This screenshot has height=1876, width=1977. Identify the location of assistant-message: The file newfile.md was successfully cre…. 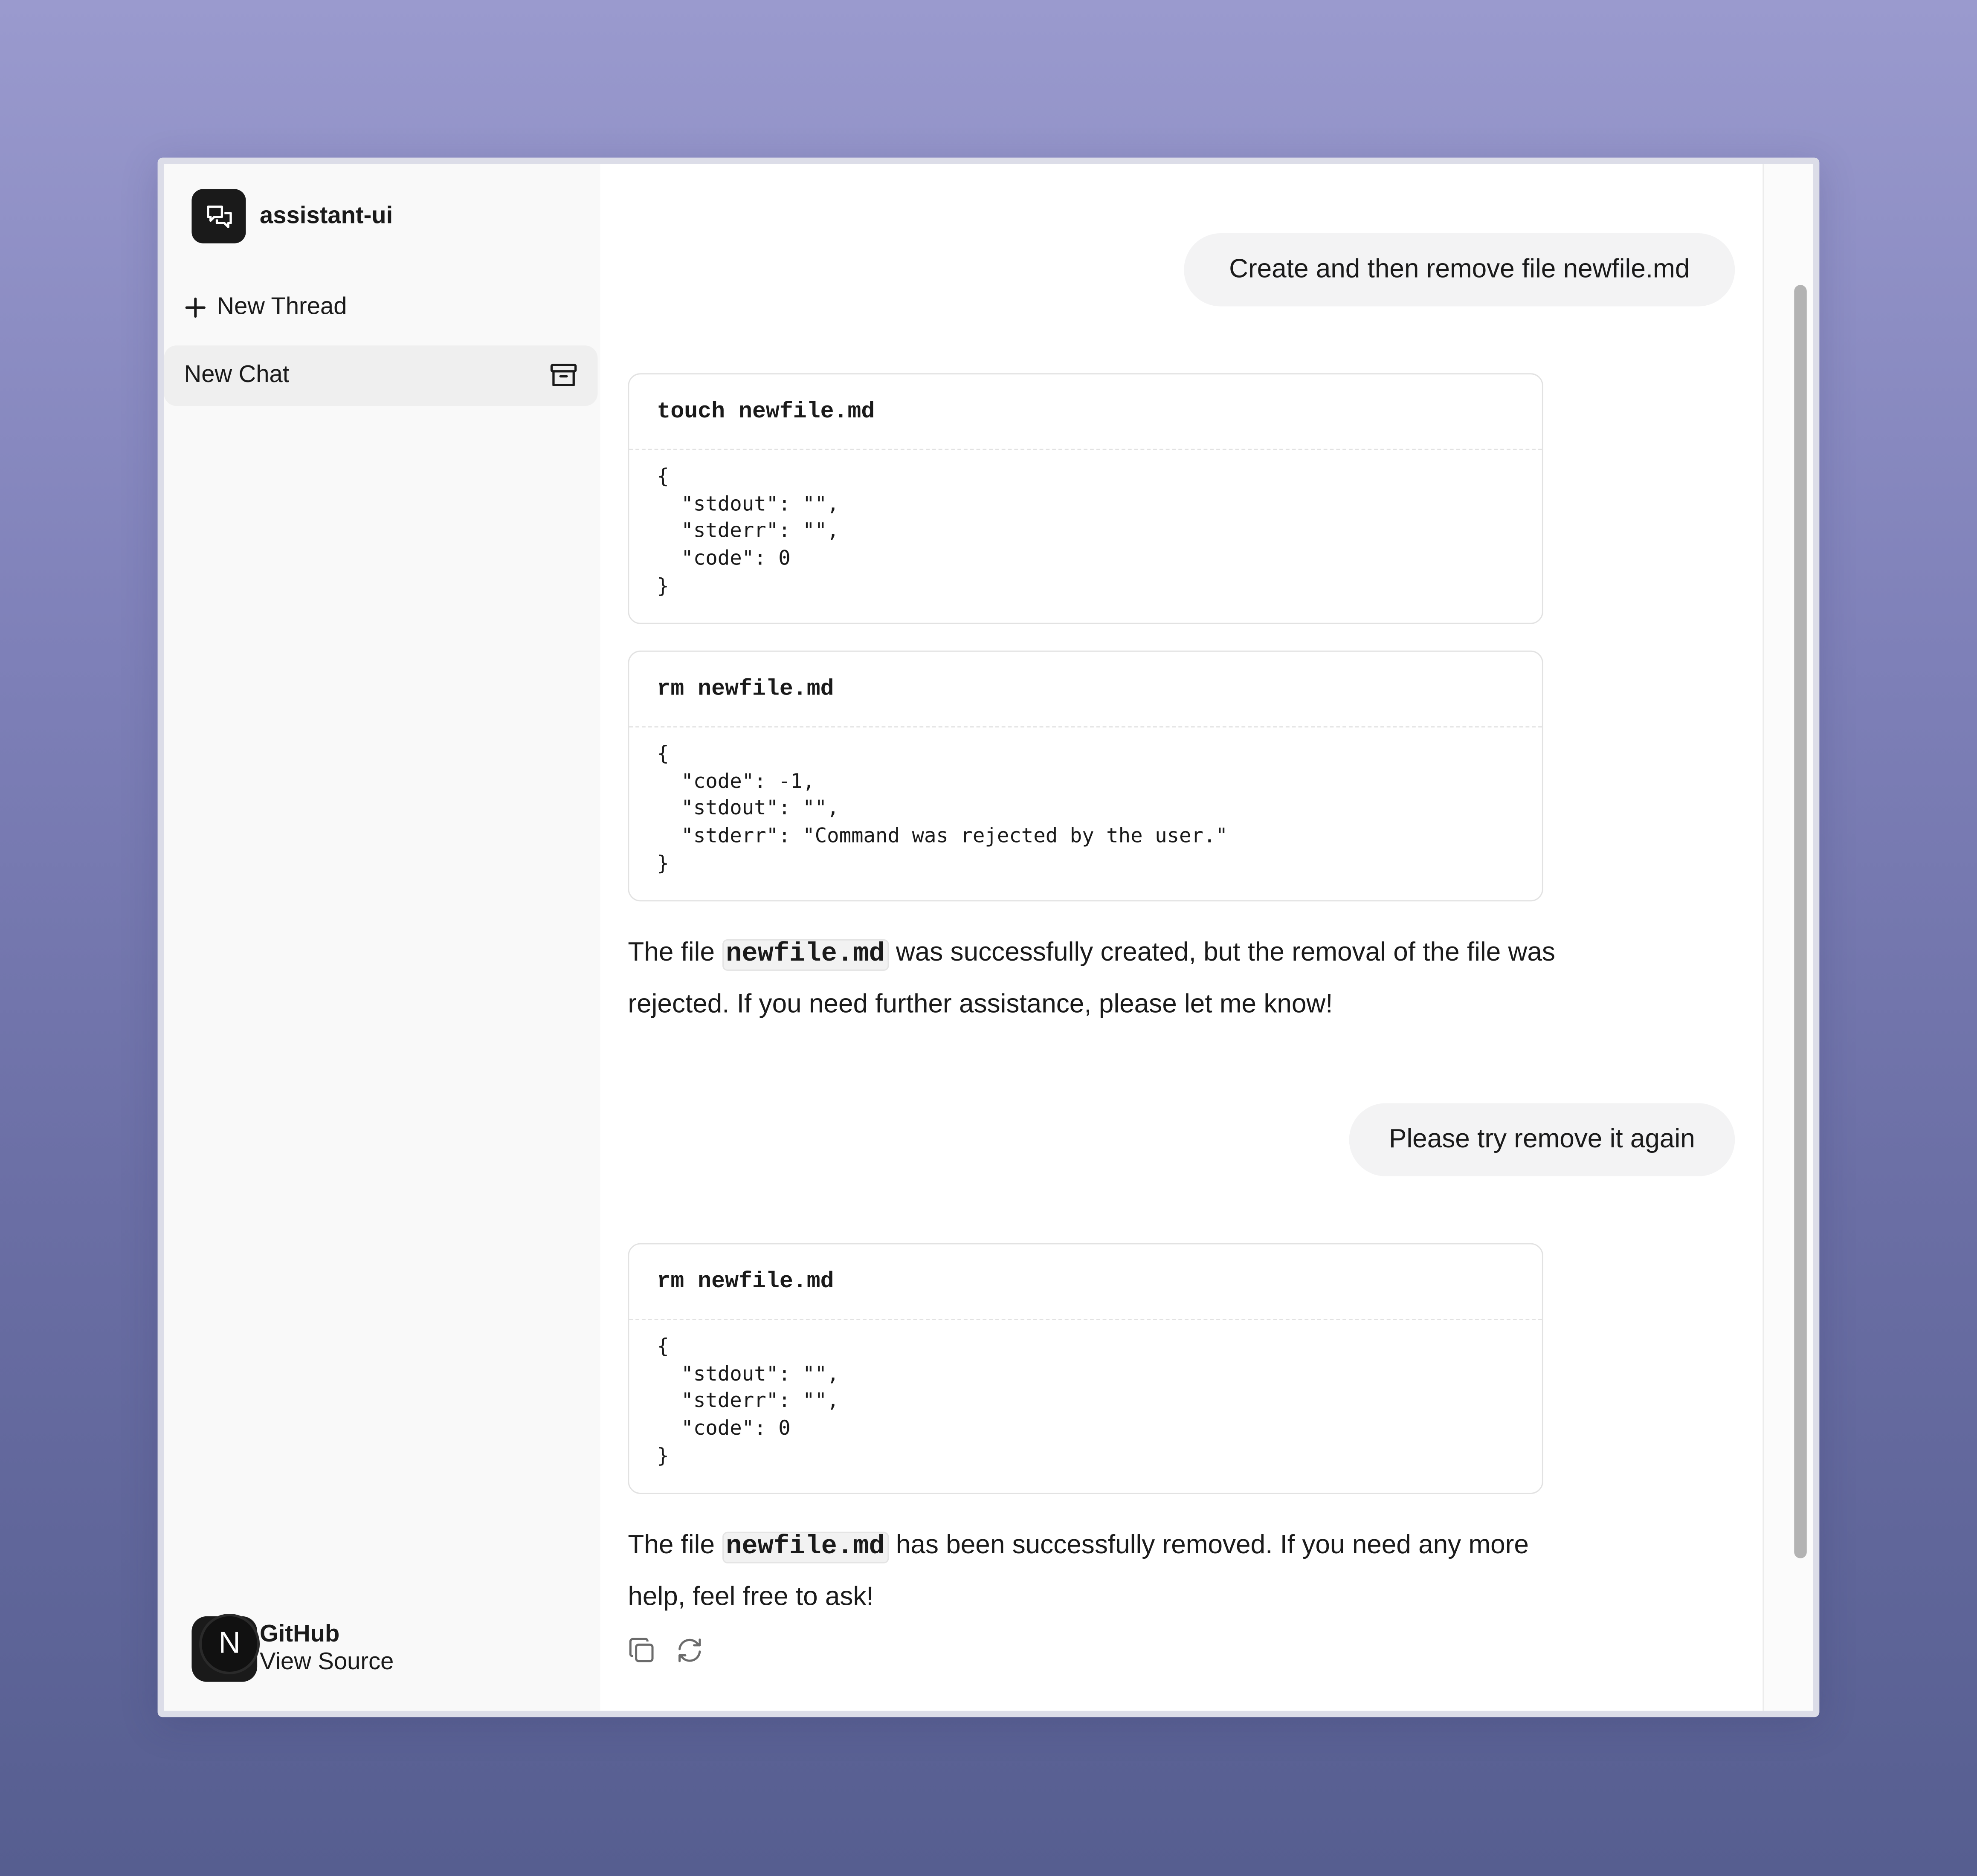
(1095, 978).